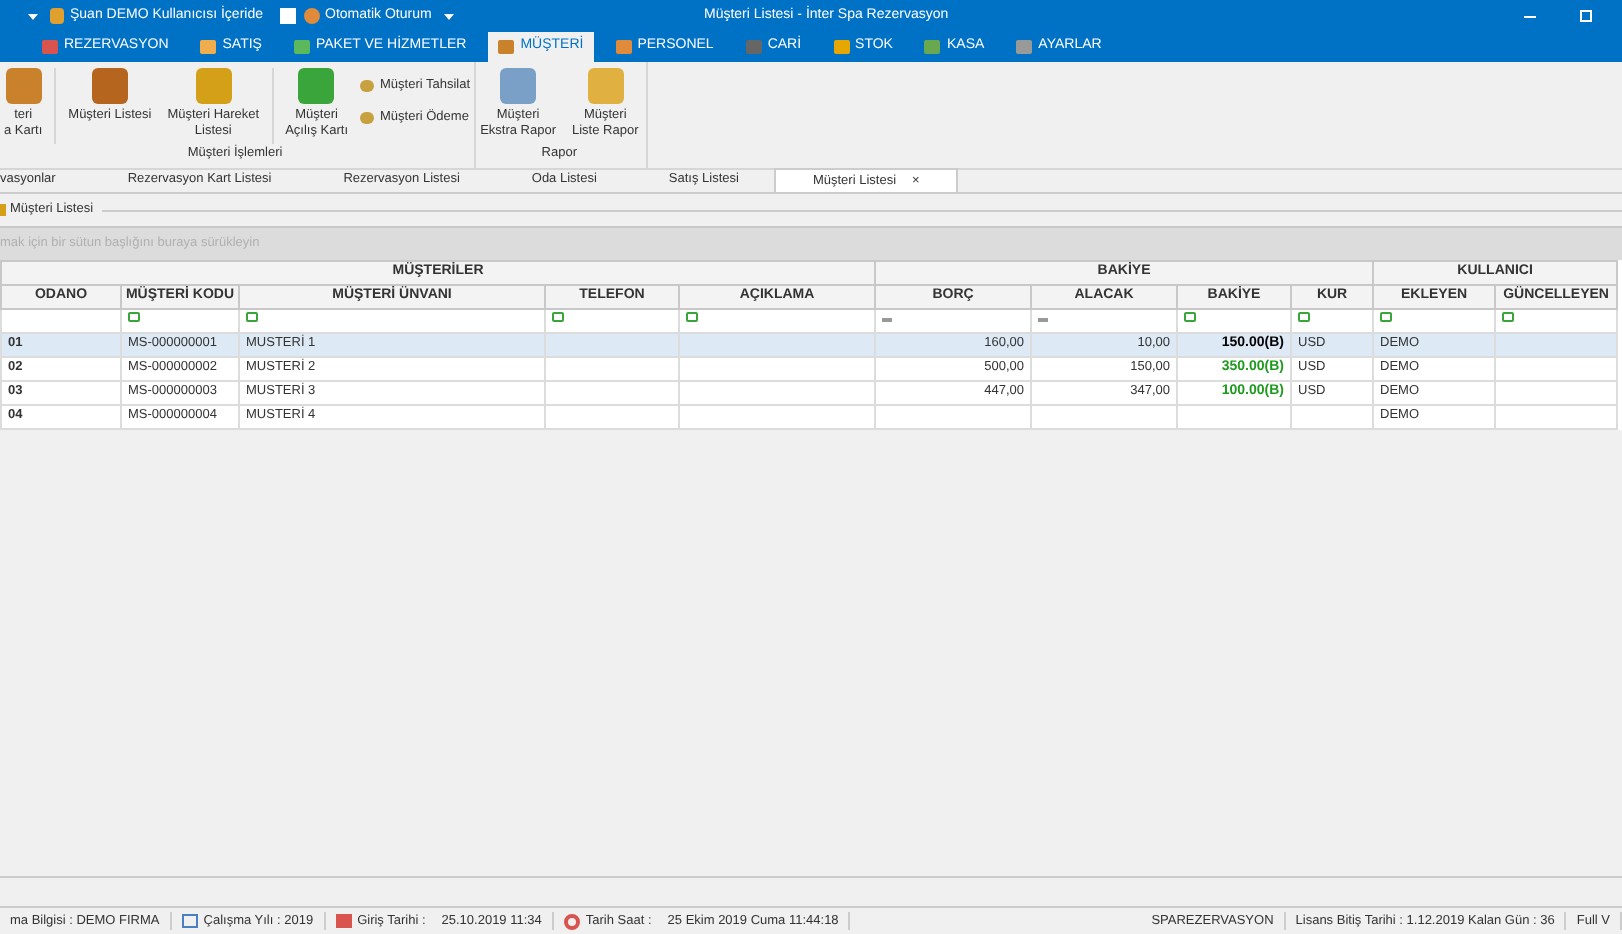 This screenshot has height=934, width=1622. What do you see at coordinates (287, 16) in the screenshot?
I see `auto-login-checkbox` at bounding box center [287, 16].